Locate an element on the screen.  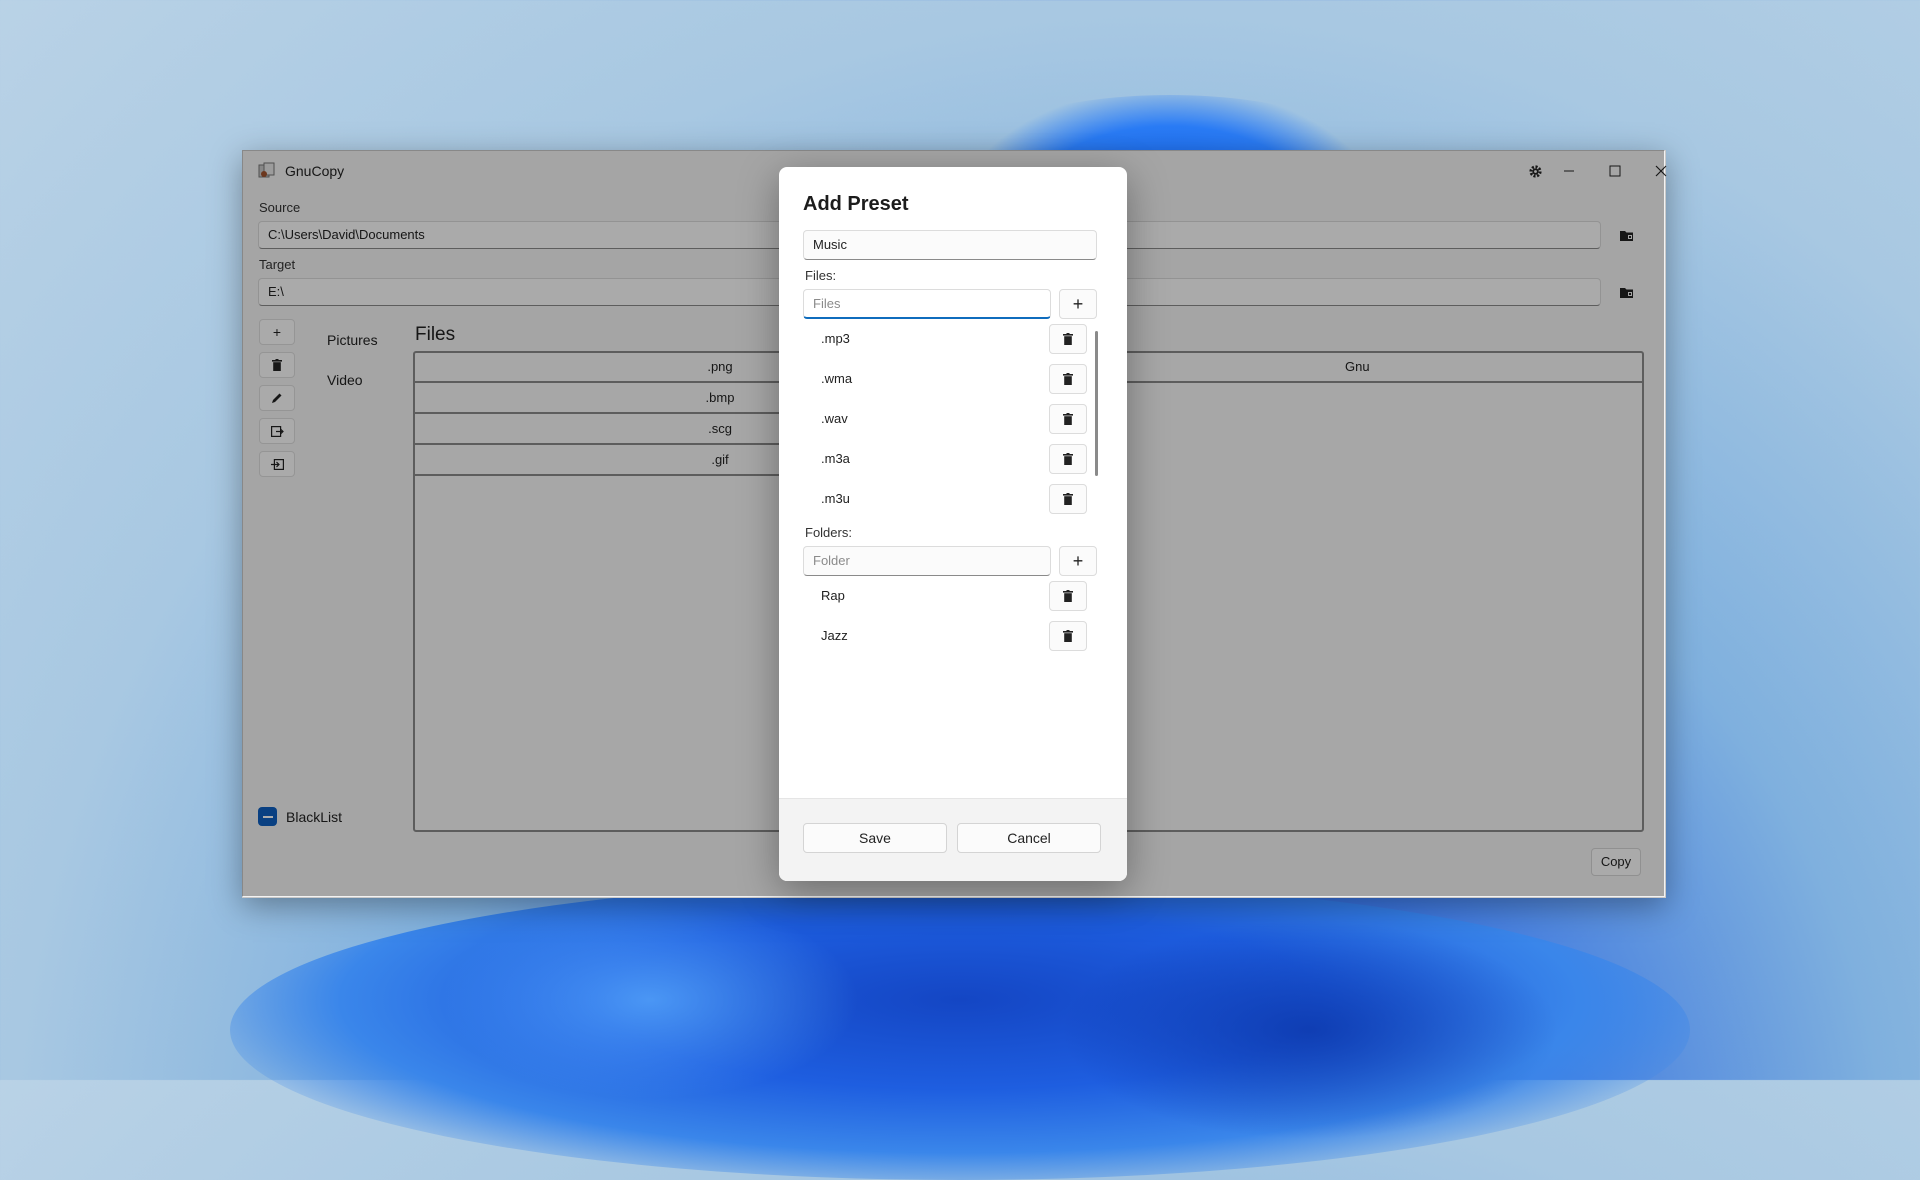
folder-input: Folder is located at coordinates (927, 561).